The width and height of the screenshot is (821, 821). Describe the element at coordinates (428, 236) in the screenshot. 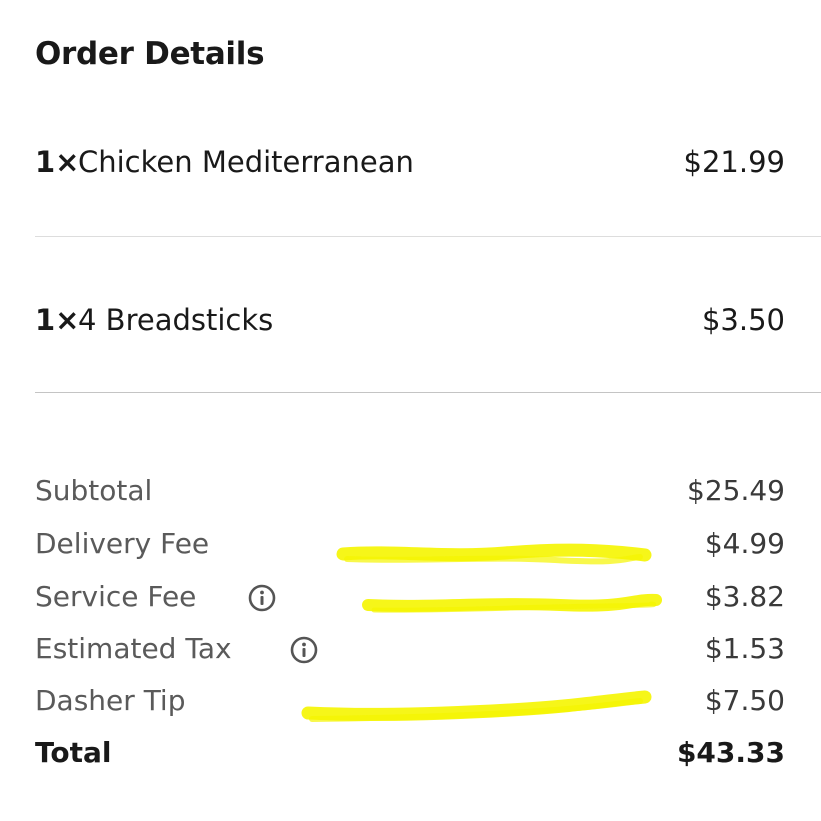

I see `item-divider` at that location.